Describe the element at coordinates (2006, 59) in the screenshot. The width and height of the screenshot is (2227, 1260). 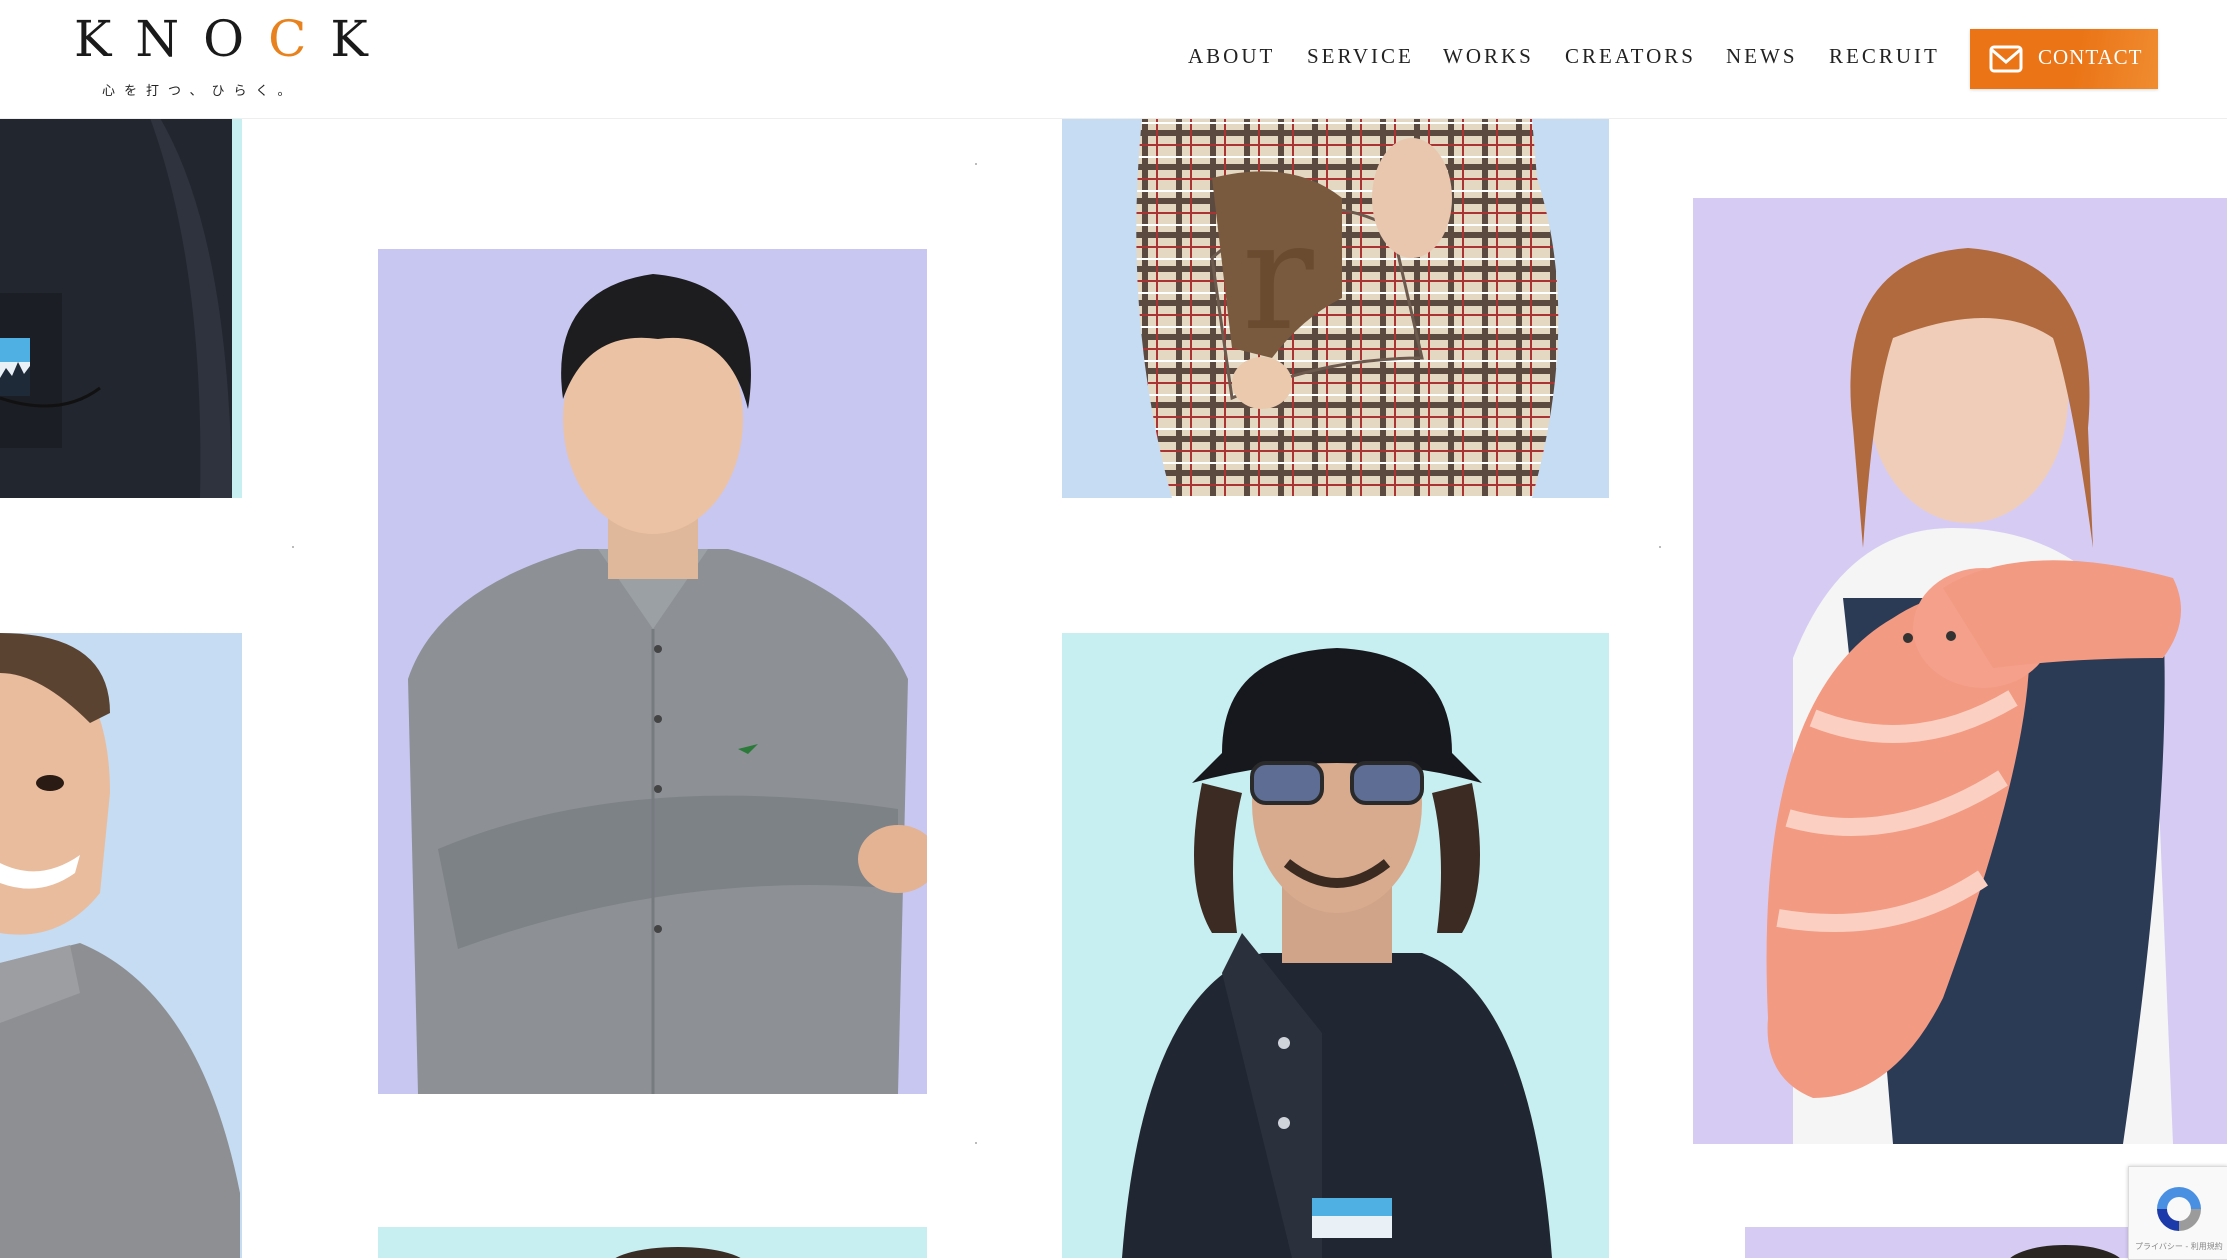
I see `mail-icon` at that location.